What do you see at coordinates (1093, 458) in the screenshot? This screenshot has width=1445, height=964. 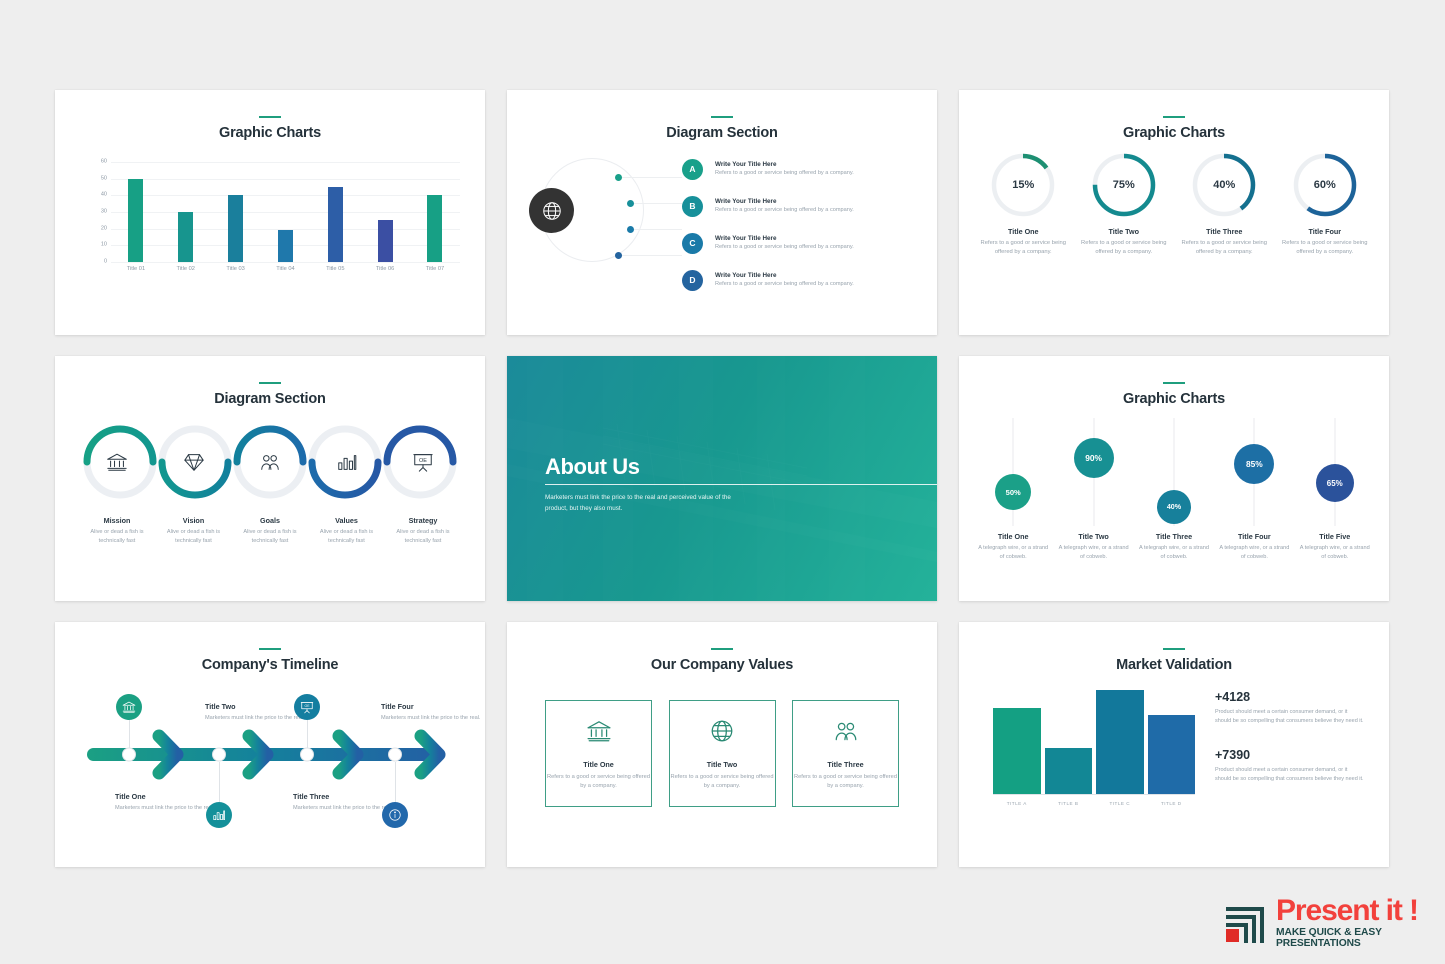 I see `bubble-marker: 90%` at bounding box center [1093, 458].